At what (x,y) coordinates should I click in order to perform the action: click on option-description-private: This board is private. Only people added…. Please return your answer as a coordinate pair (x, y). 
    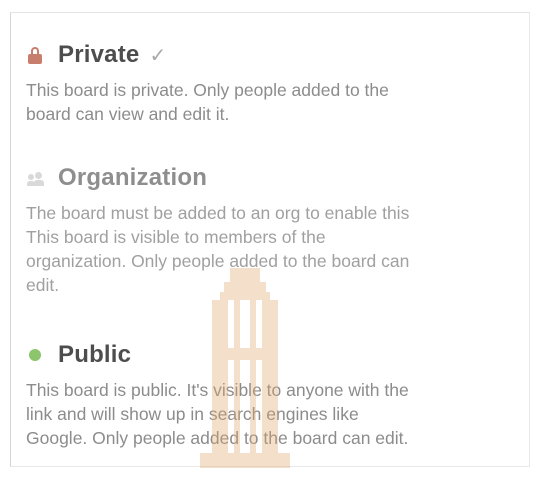
    Looking at the image, I should click on (207, 102).